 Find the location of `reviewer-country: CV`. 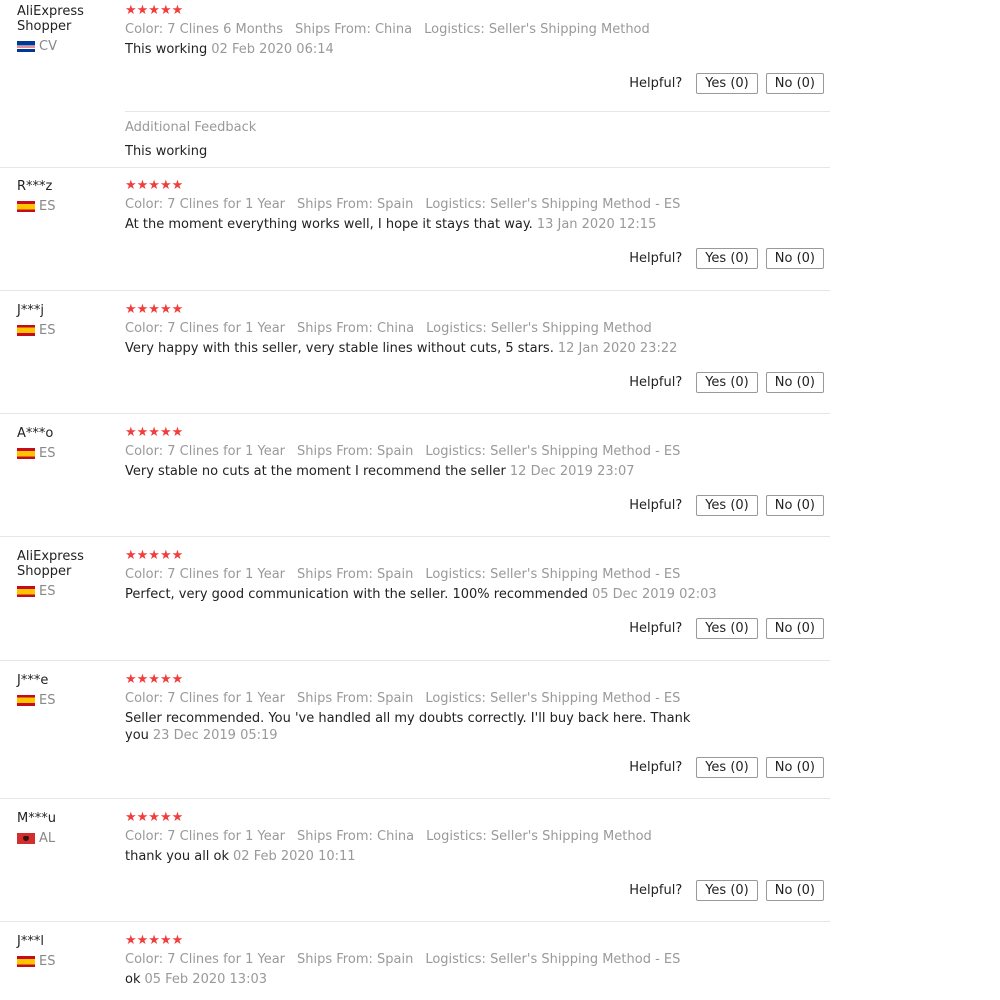

reviewer-country: CV is located at coordinates (67, 46).